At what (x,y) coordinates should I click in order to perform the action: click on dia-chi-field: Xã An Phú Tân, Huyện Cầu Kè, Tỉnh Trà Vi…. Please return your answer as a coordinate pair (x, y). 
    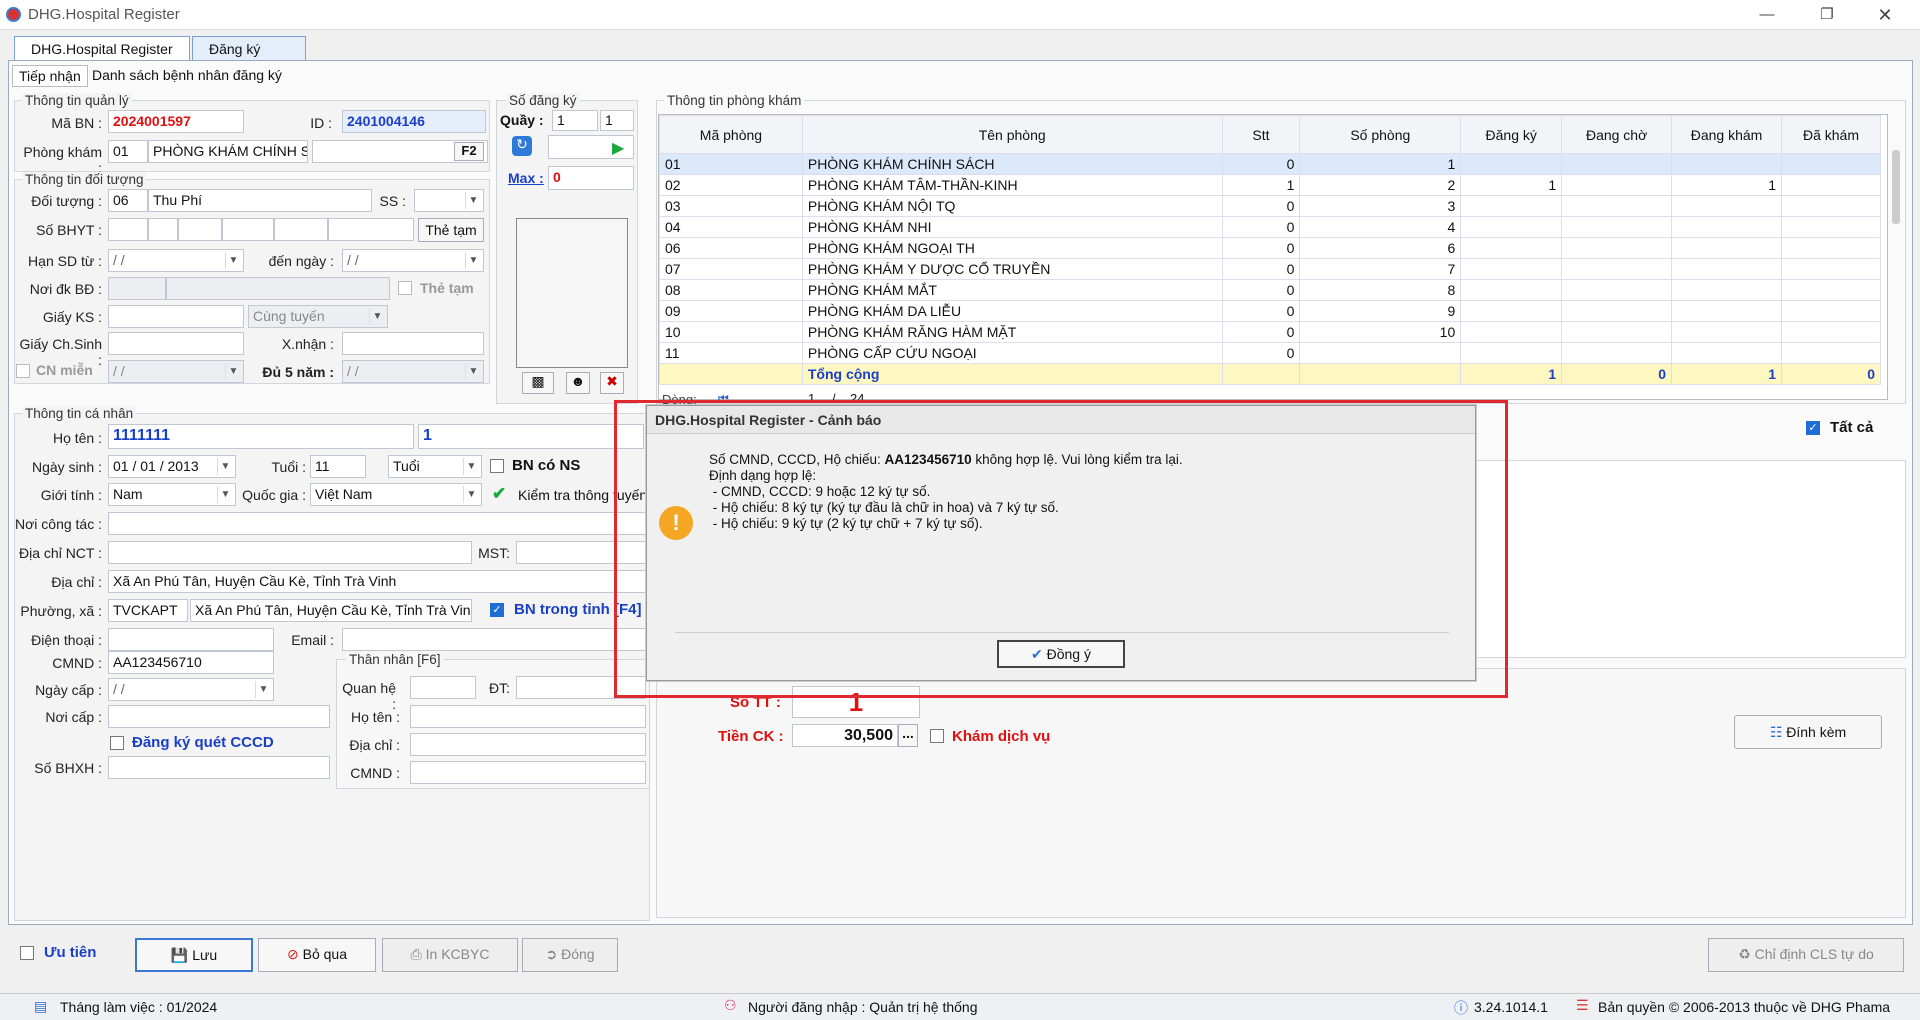
    Looking at the image, I should click on (377, 581).